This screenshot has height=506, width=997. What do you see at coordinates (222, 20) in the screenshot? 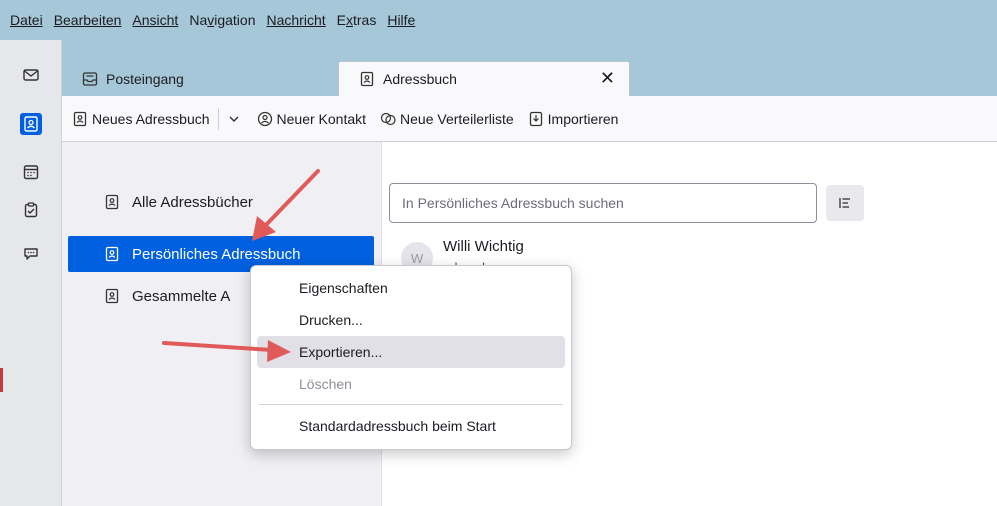
I see `menu-navigation: Navigation` at bounding box center [222, 20].